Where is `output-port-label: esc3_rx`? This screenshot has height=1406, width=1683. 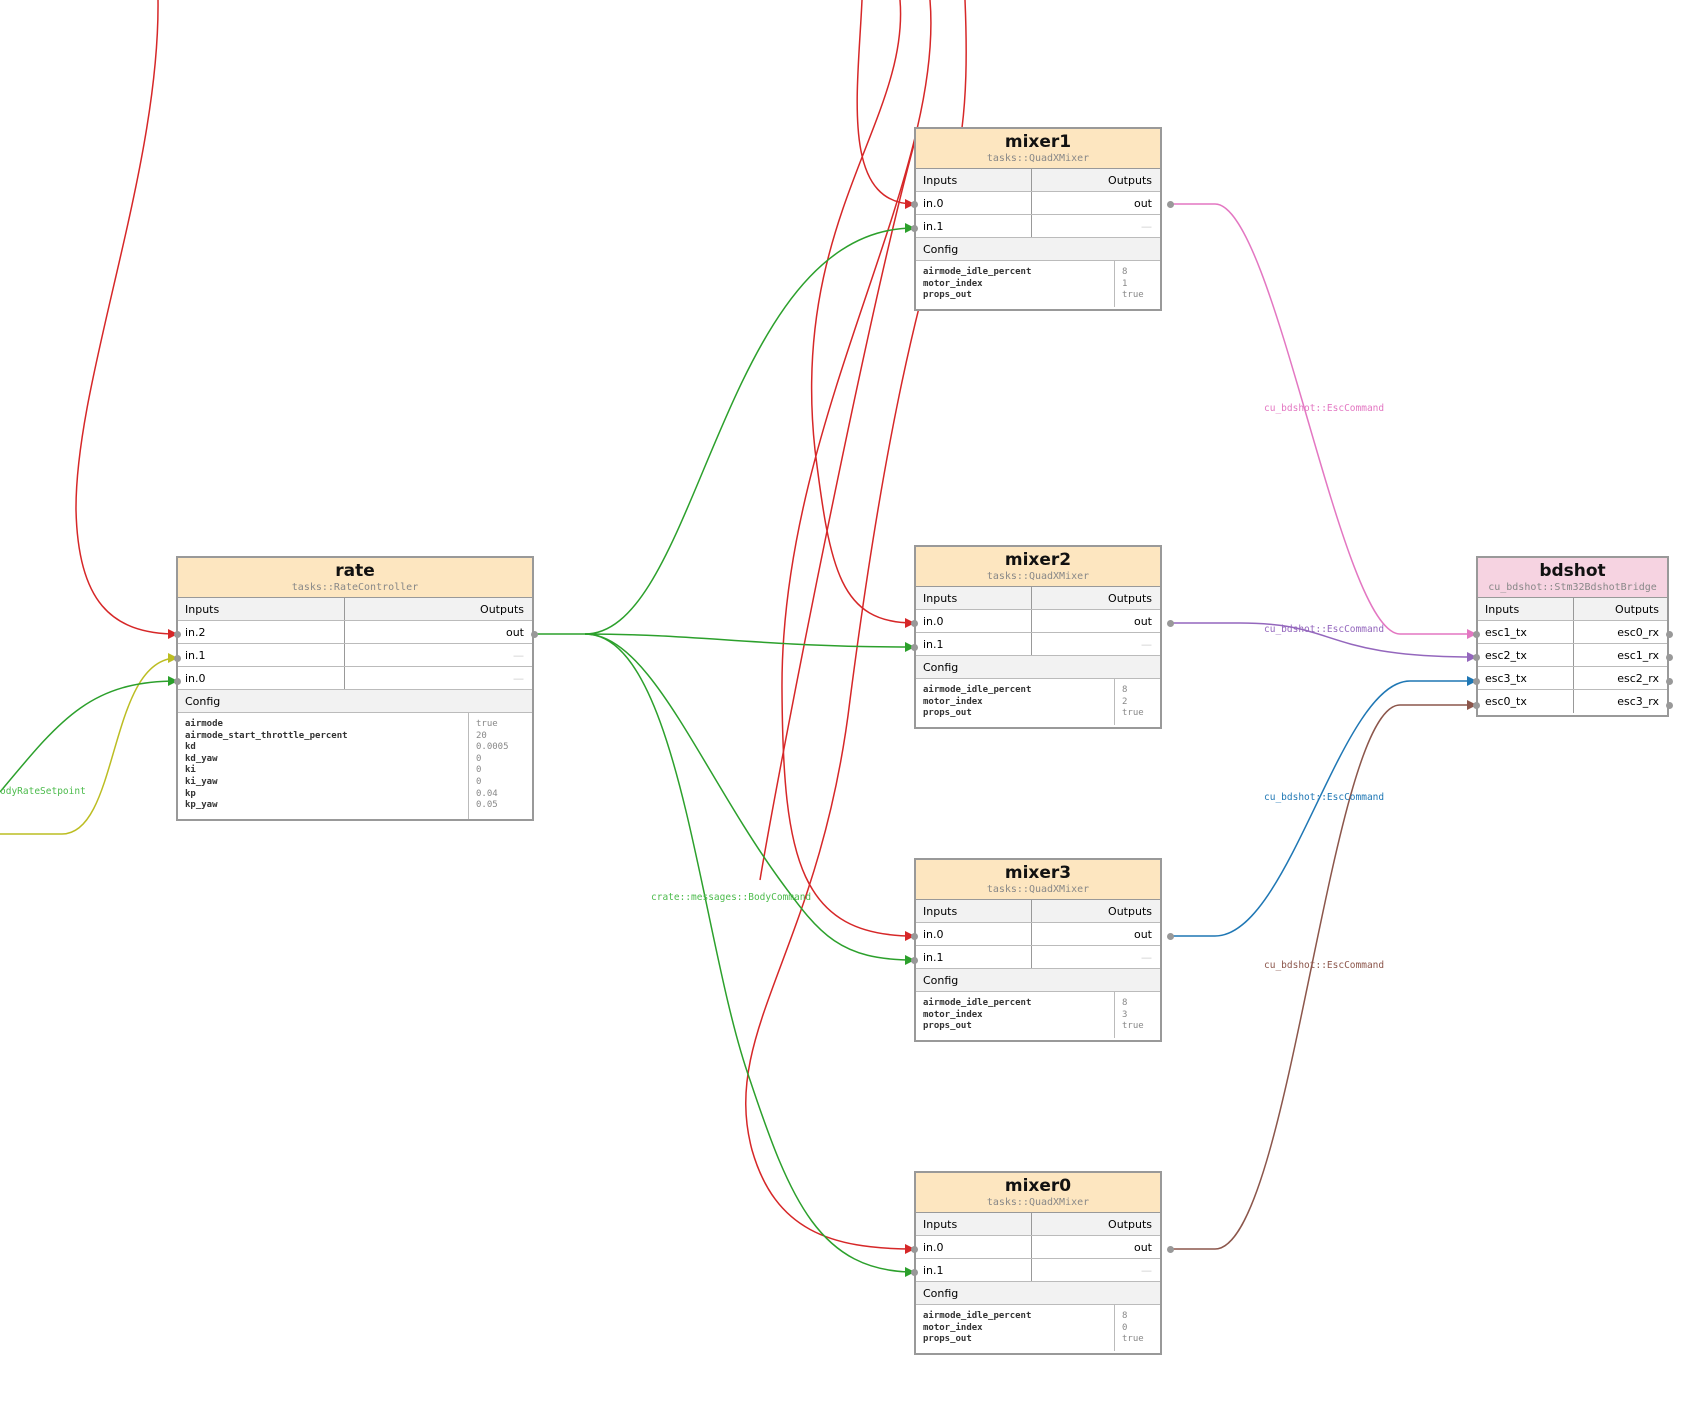 output-port-label: esc3_rx is located at coordinates (1638, 701).